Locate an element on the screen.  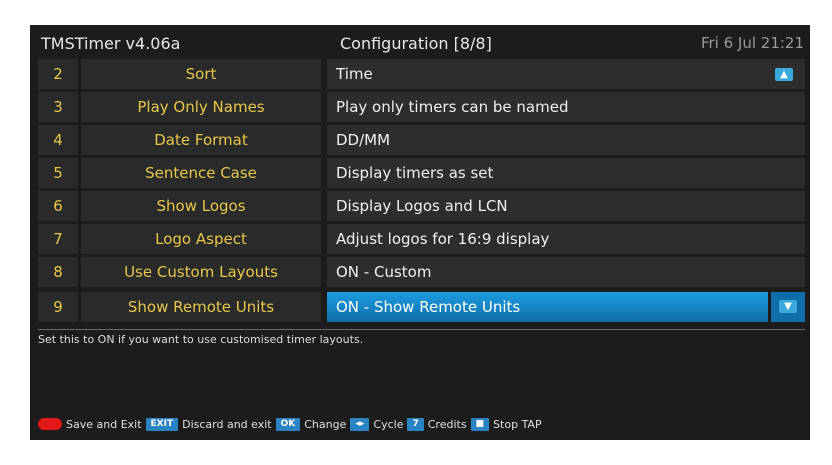
config-row-date-format: 4 Date Format DD/MM is located at coordinates (421, 140).